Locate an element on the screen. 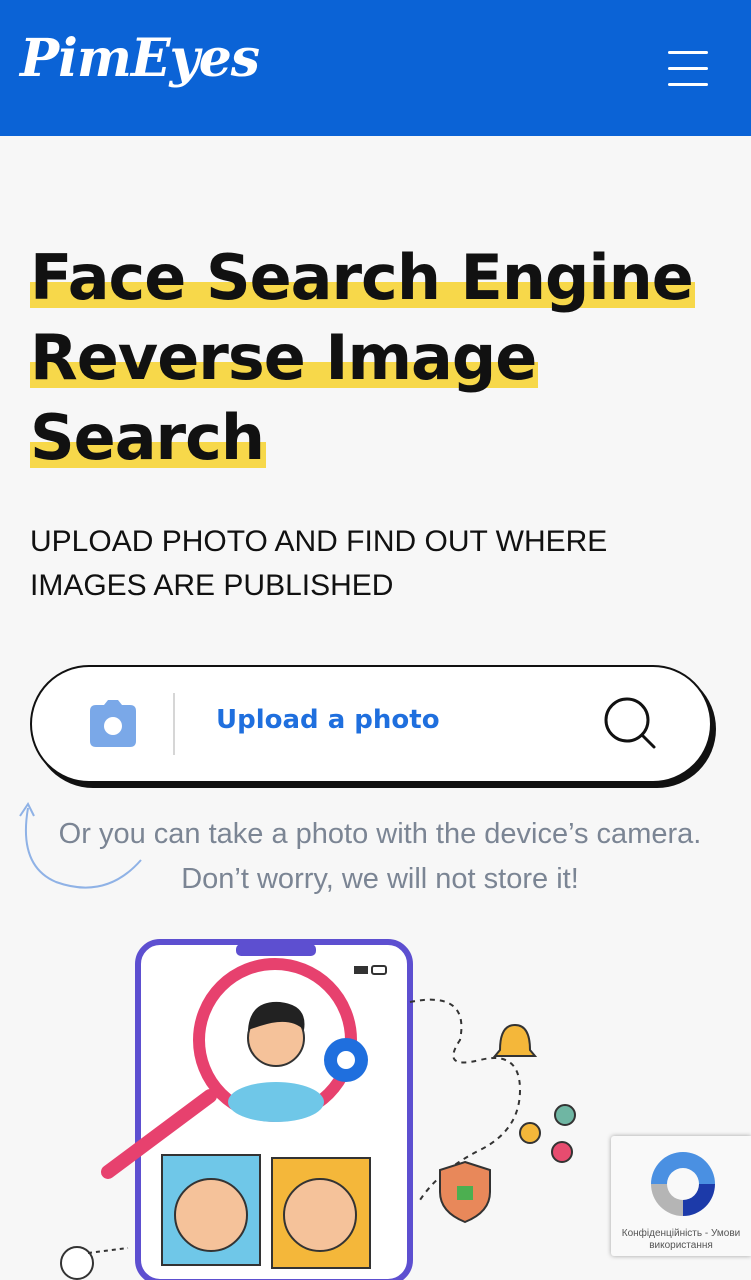 This screenshot has height=1280, width=751. search-icon is located at coordinates (630, 723).